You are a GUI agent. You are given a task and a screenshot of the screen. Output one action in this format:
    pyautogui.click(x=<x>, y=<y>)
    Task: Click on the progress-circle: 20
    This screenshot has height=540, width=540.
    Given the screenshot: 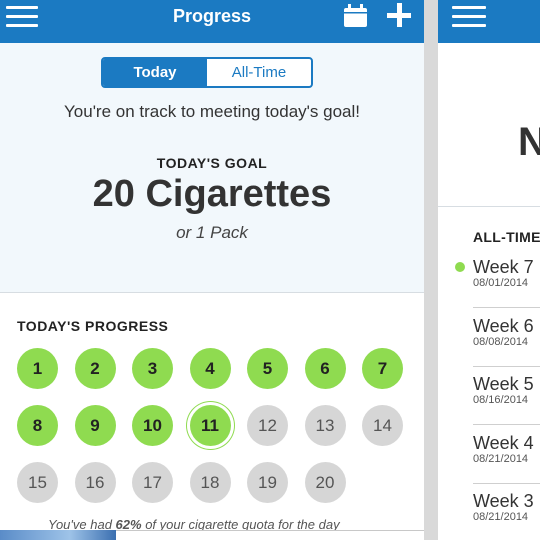 What is the action you would take?
    pyautogui.click(x=325, y=482)
    